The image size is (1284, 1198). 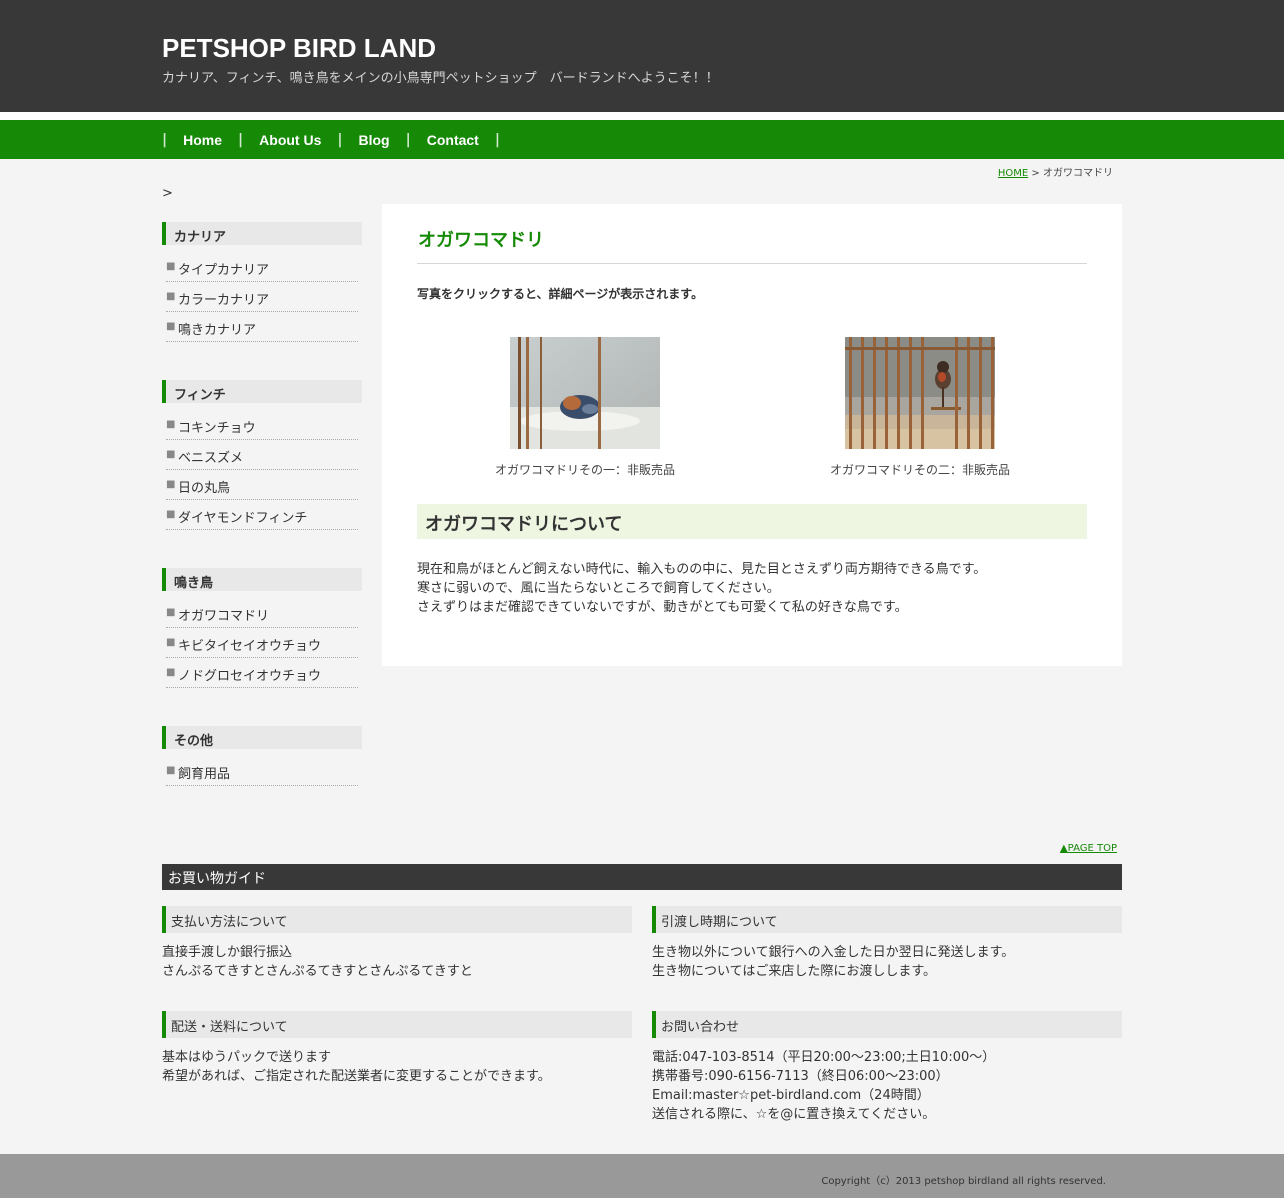 What do you see at coordinates (397, 919) in the screenshot?
I see `guide-heading: 支払い方法について` at bounding box center [397, 919].